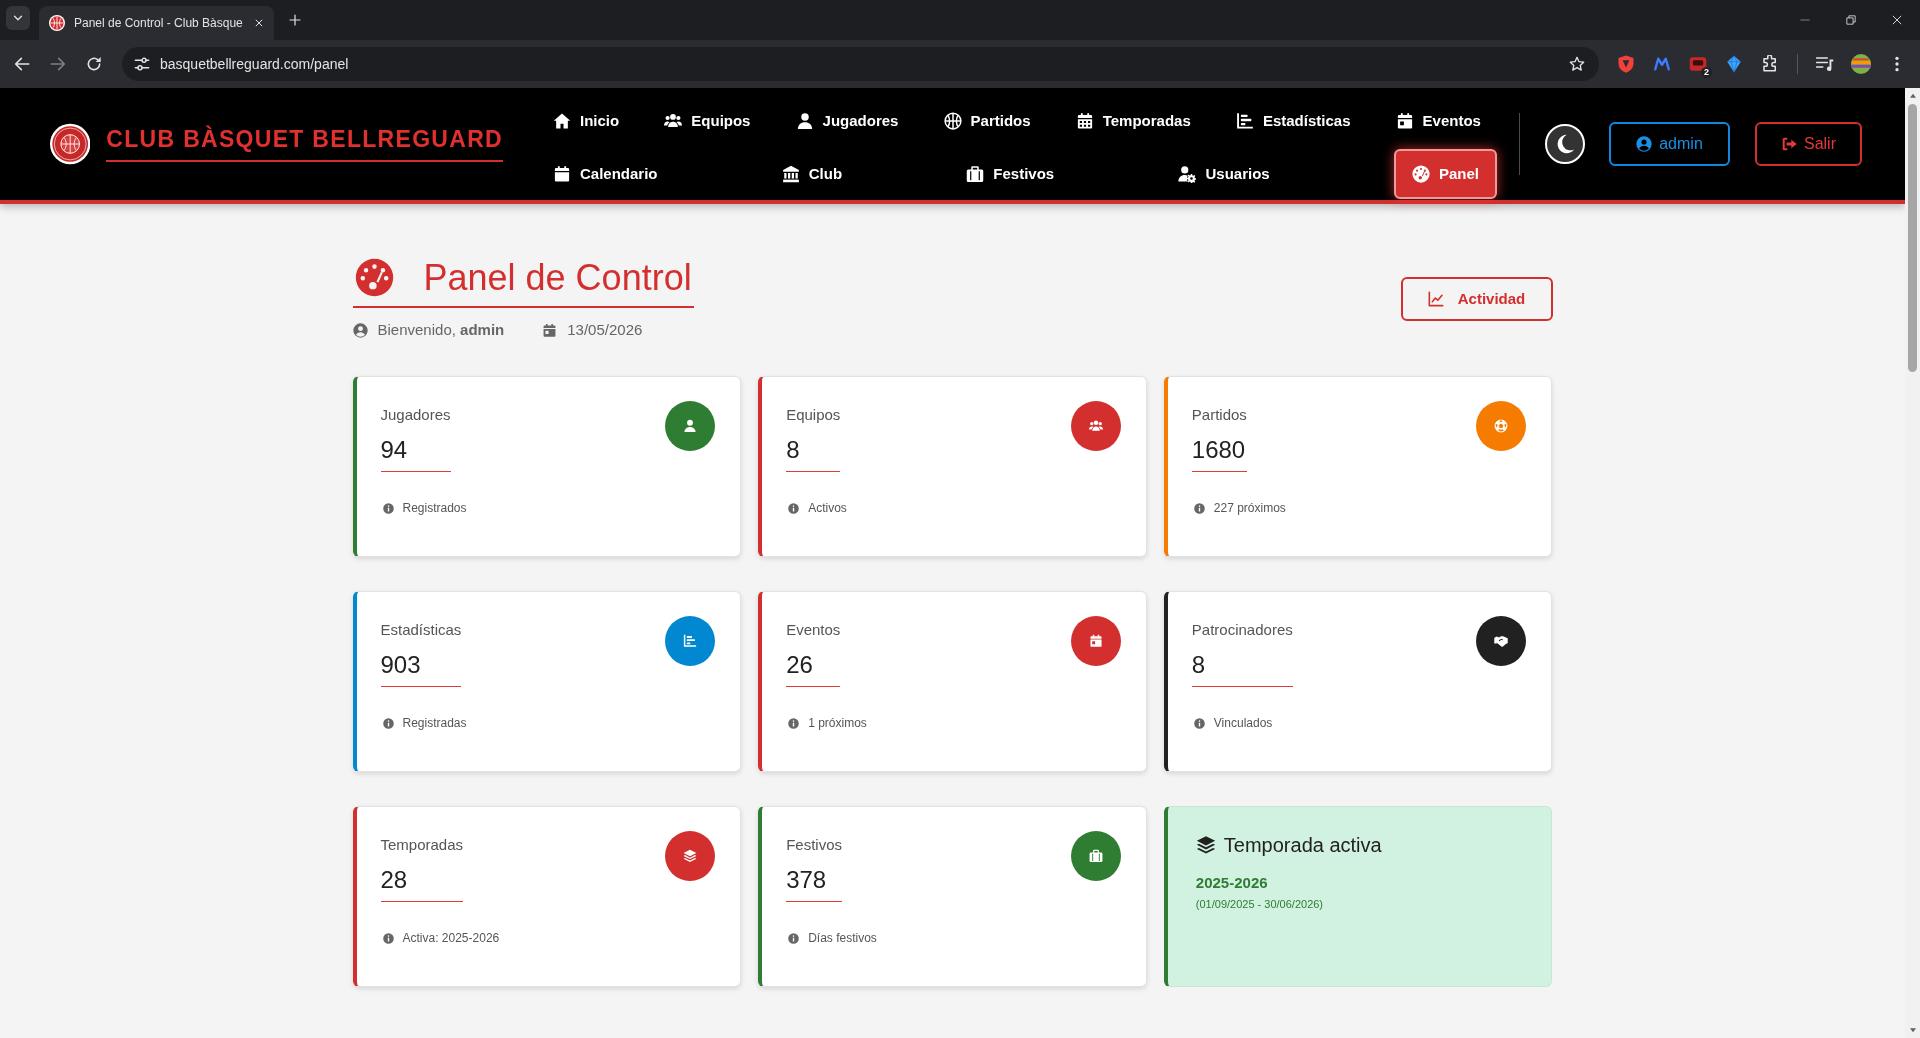 Image resolution: width=1920 pixels, height=1038 pixels. What do you see at coordinates (1789, 144) in the screenshot?
I see `logout-icon` at bounding box center [1789, 144].